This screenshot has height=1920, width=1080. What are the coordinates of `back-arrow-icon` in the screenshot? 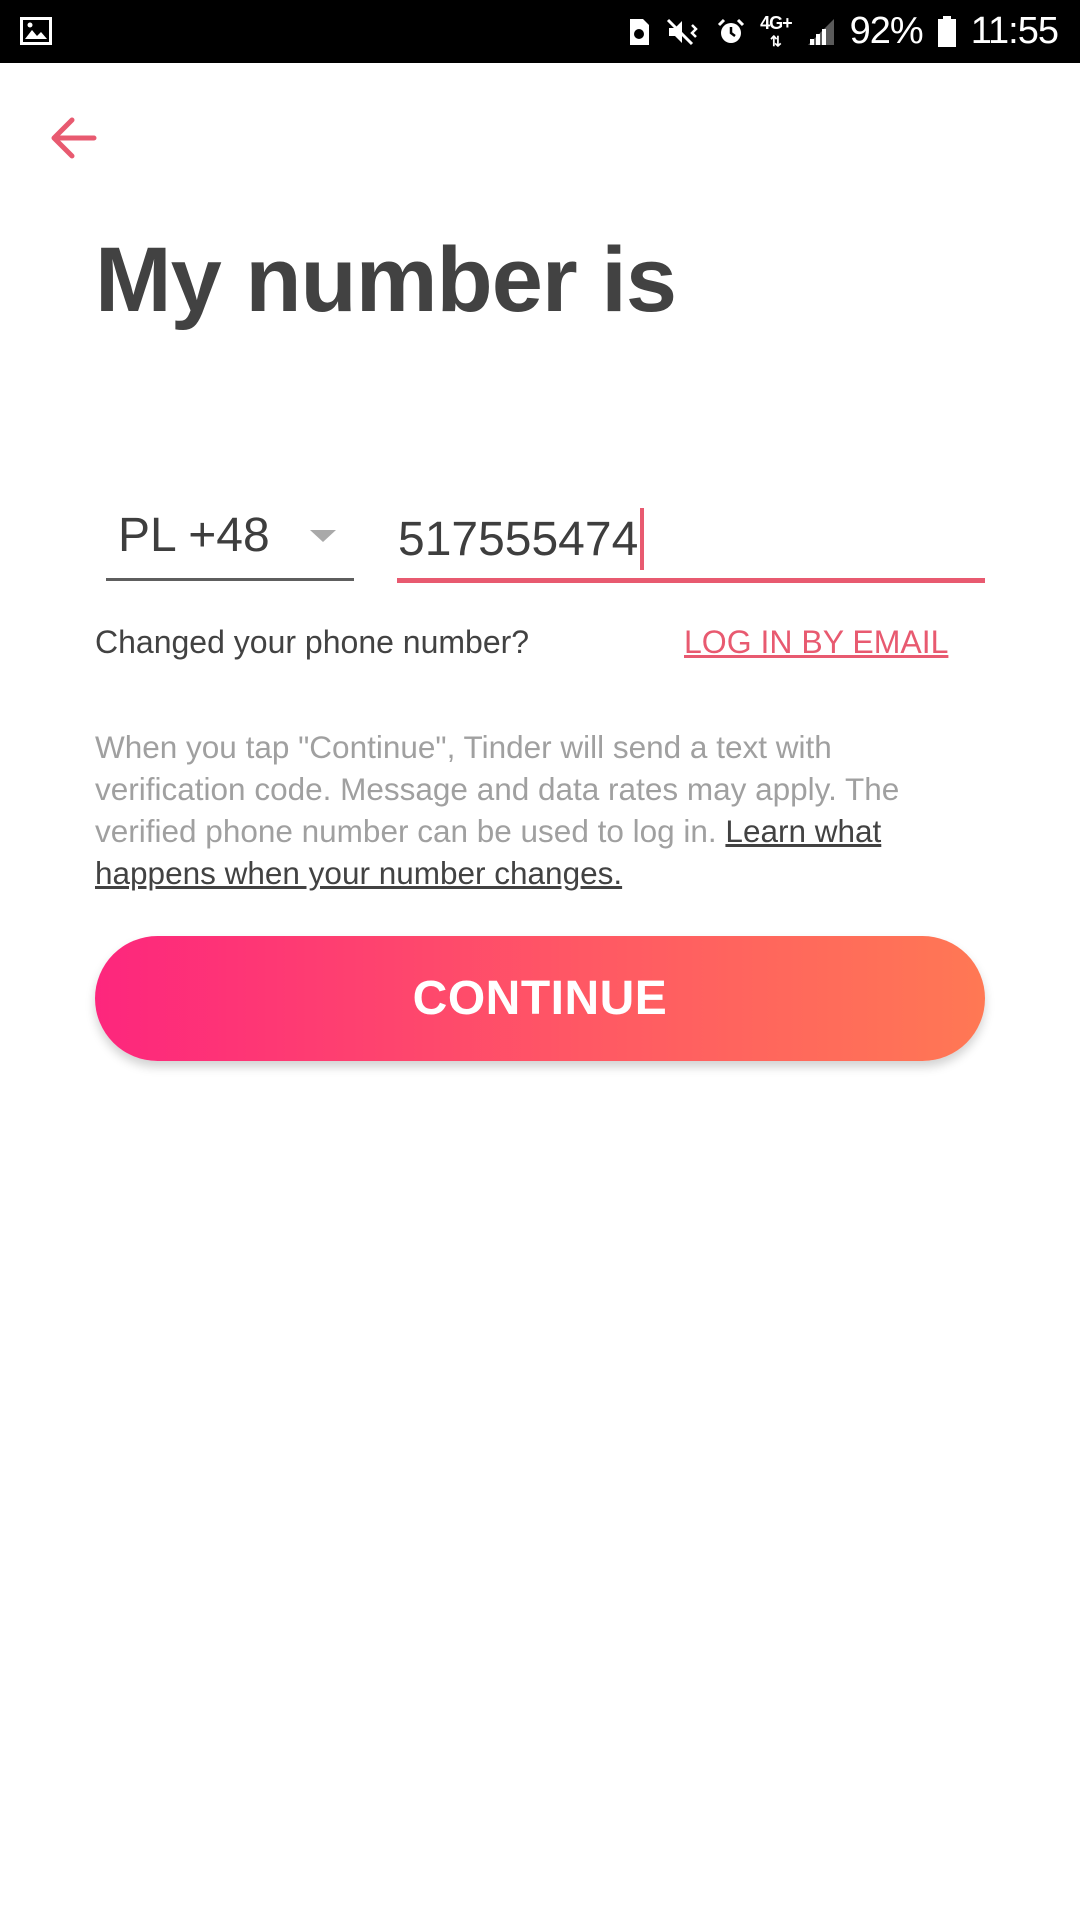 It's located at (74, 138).